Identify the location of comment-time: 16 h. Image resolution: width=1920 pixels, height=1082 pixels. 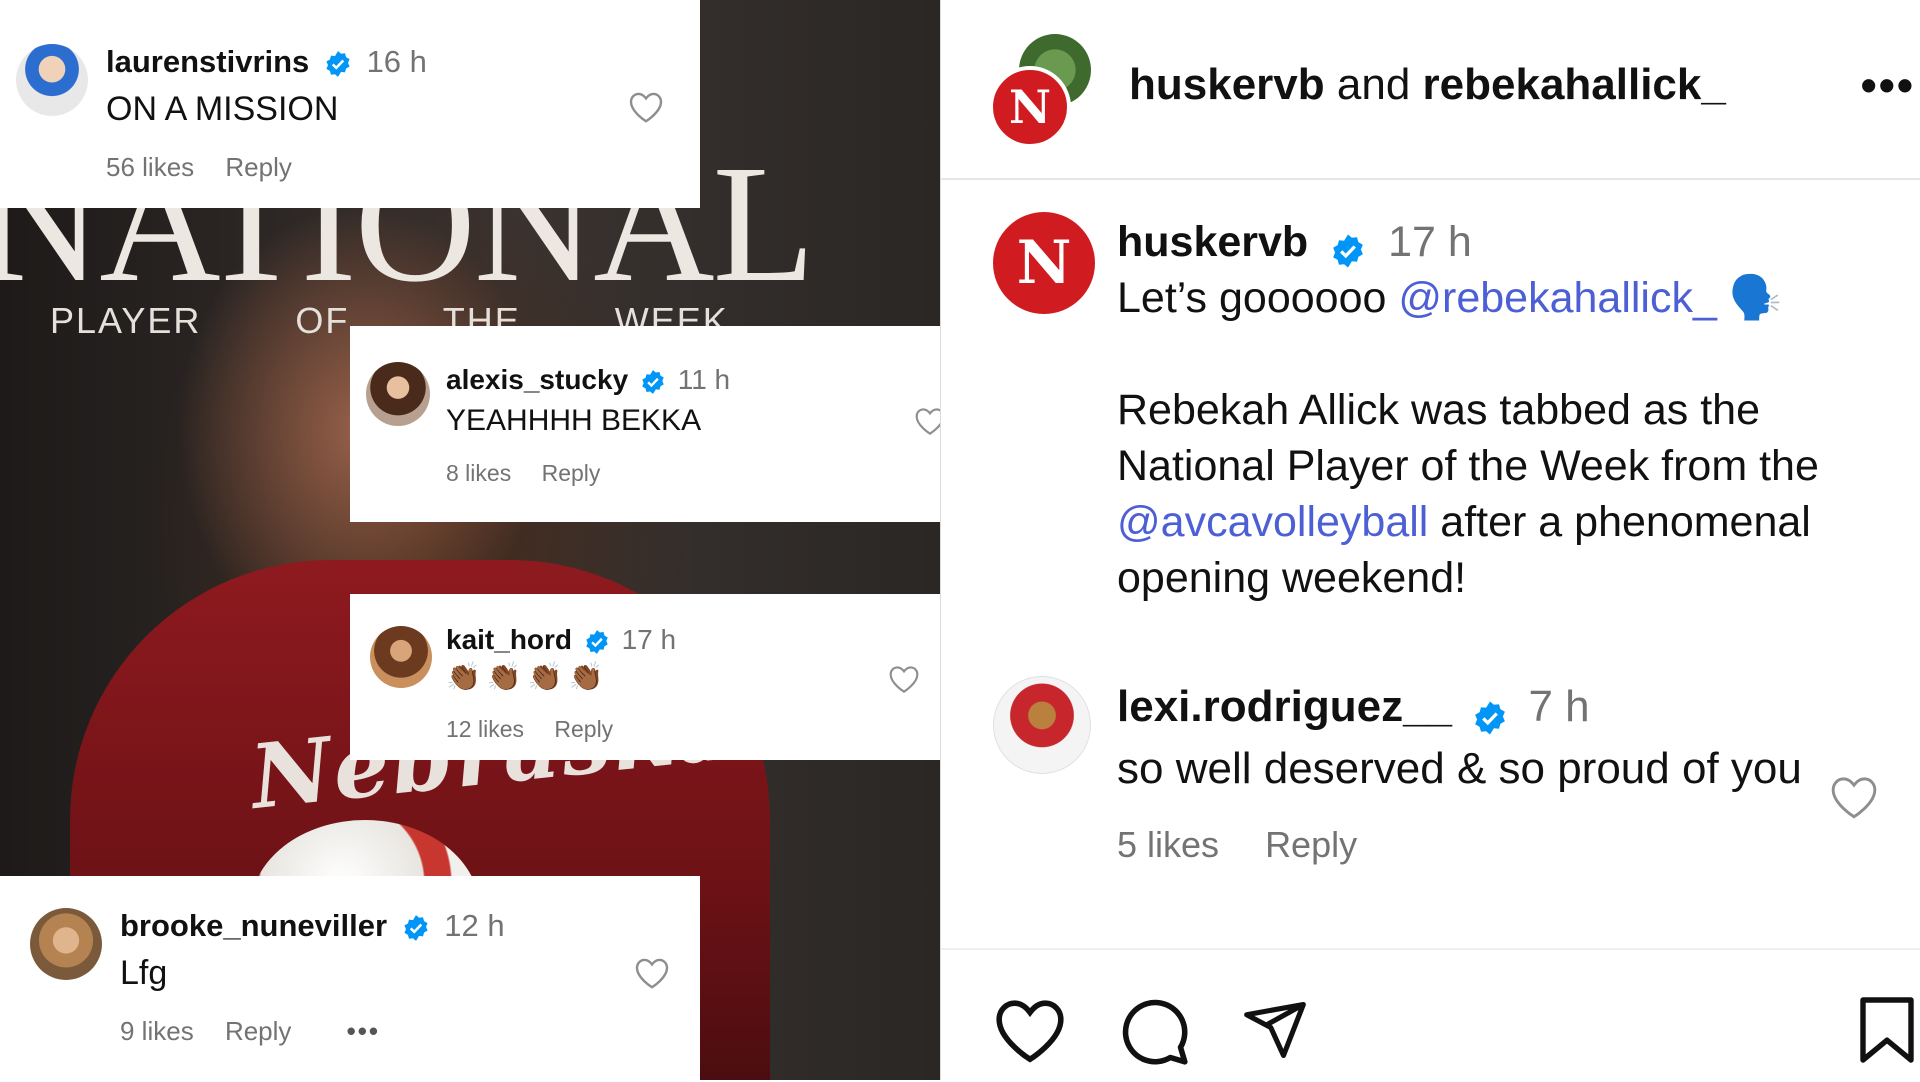
(396, 61).